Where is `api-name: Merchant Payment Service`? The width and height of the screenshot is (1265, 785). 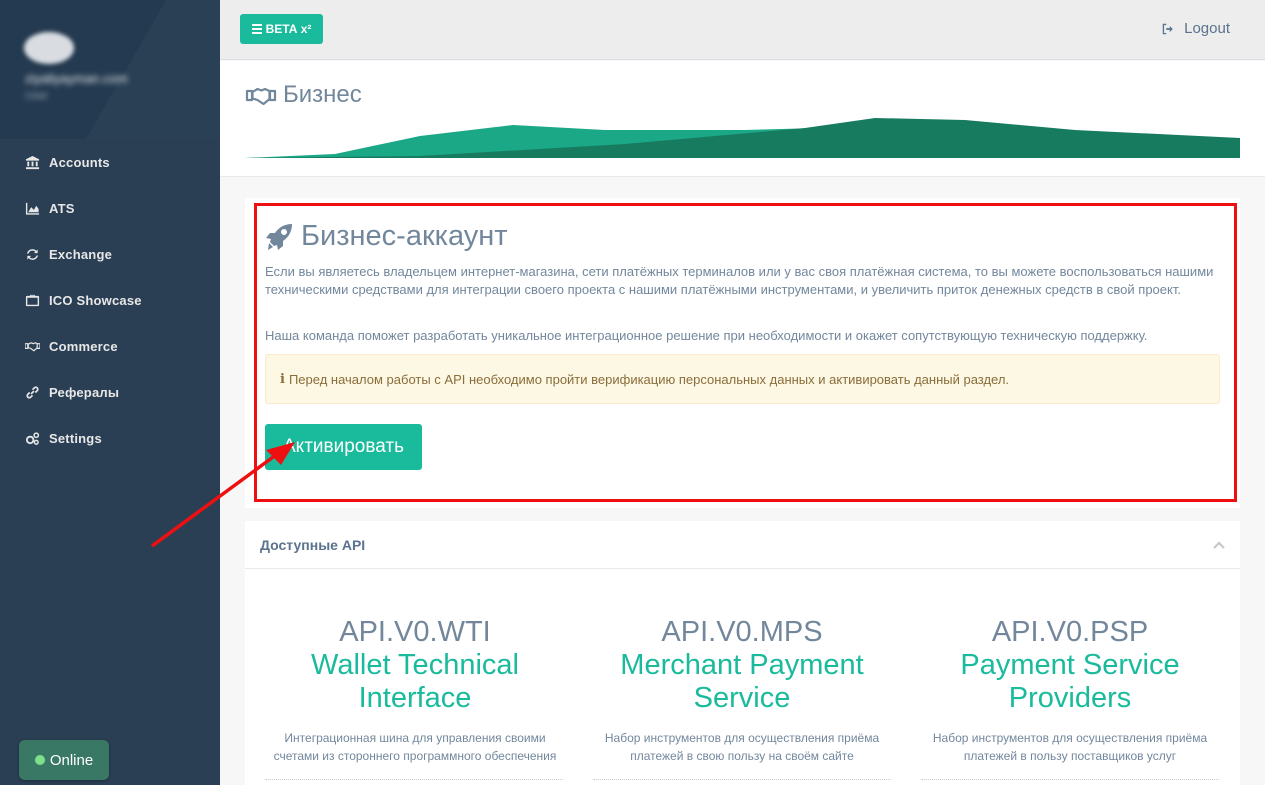
api-name: Merchant Payment Service is located at coordinates (742, 682).